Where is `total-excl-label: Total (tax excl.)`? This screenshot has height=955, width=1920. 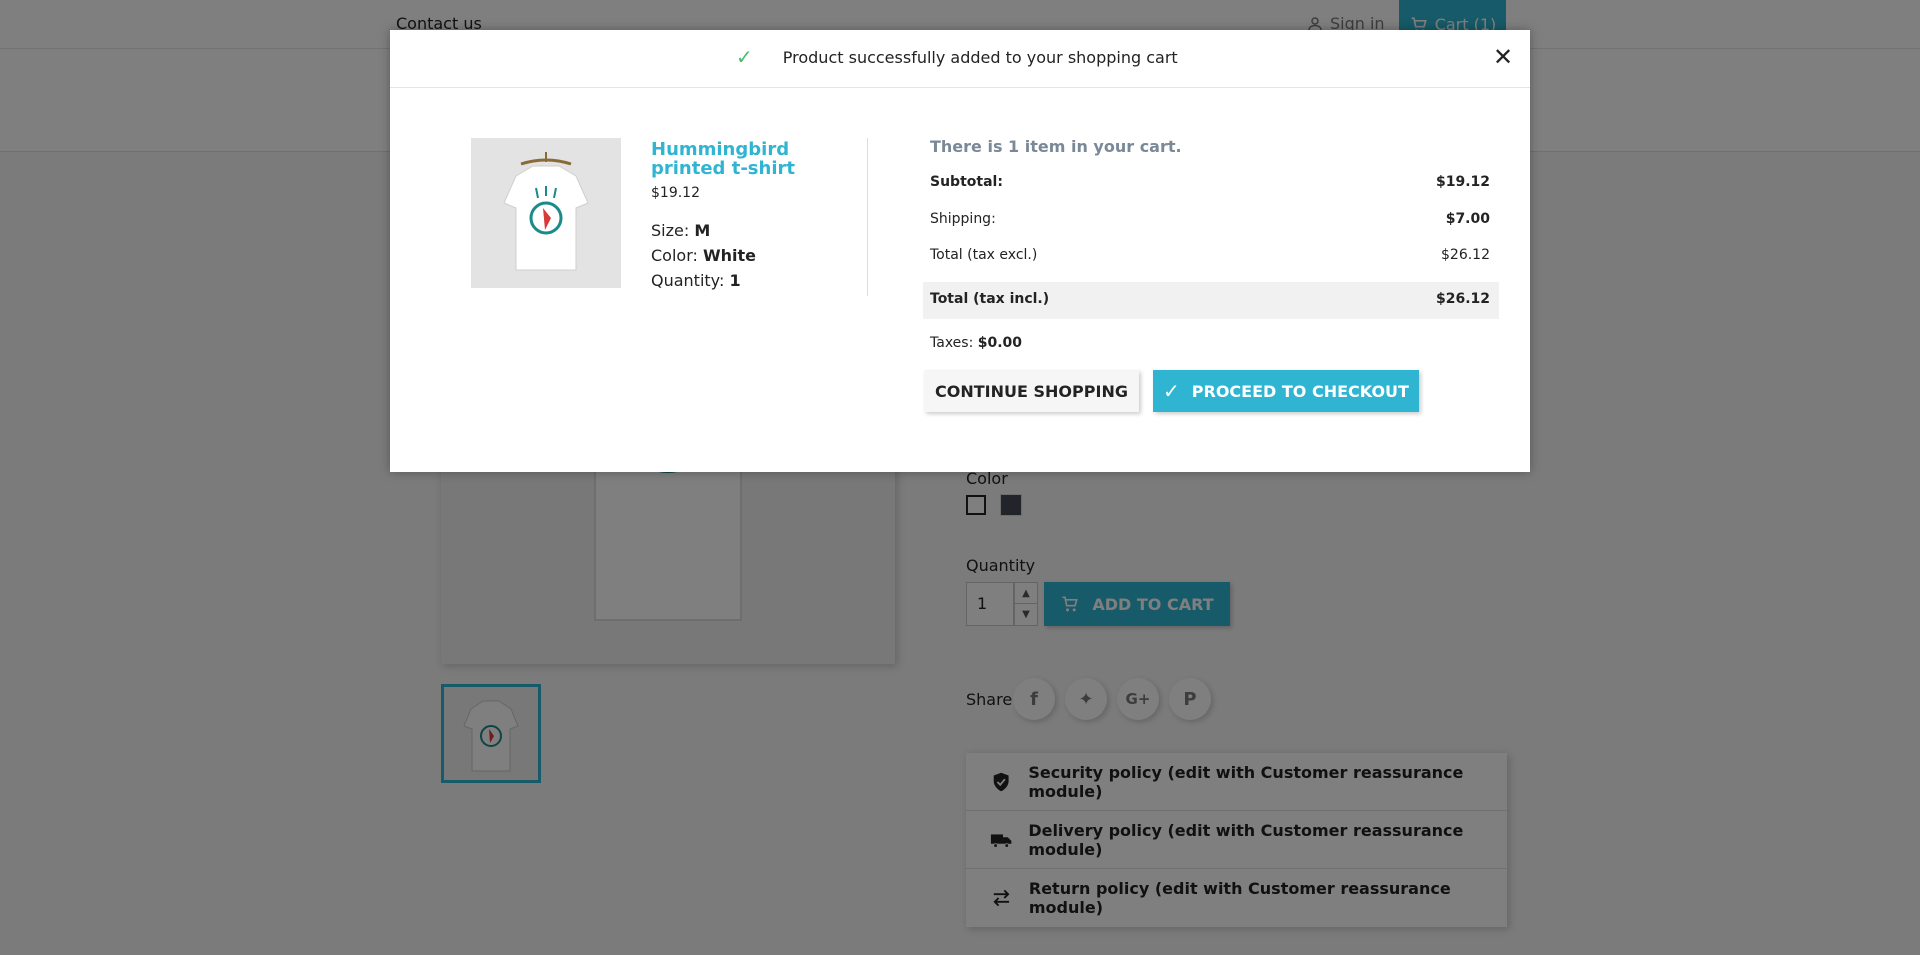
total-excl-label: Total (tax excl.) is located at coordinates (984, 255).